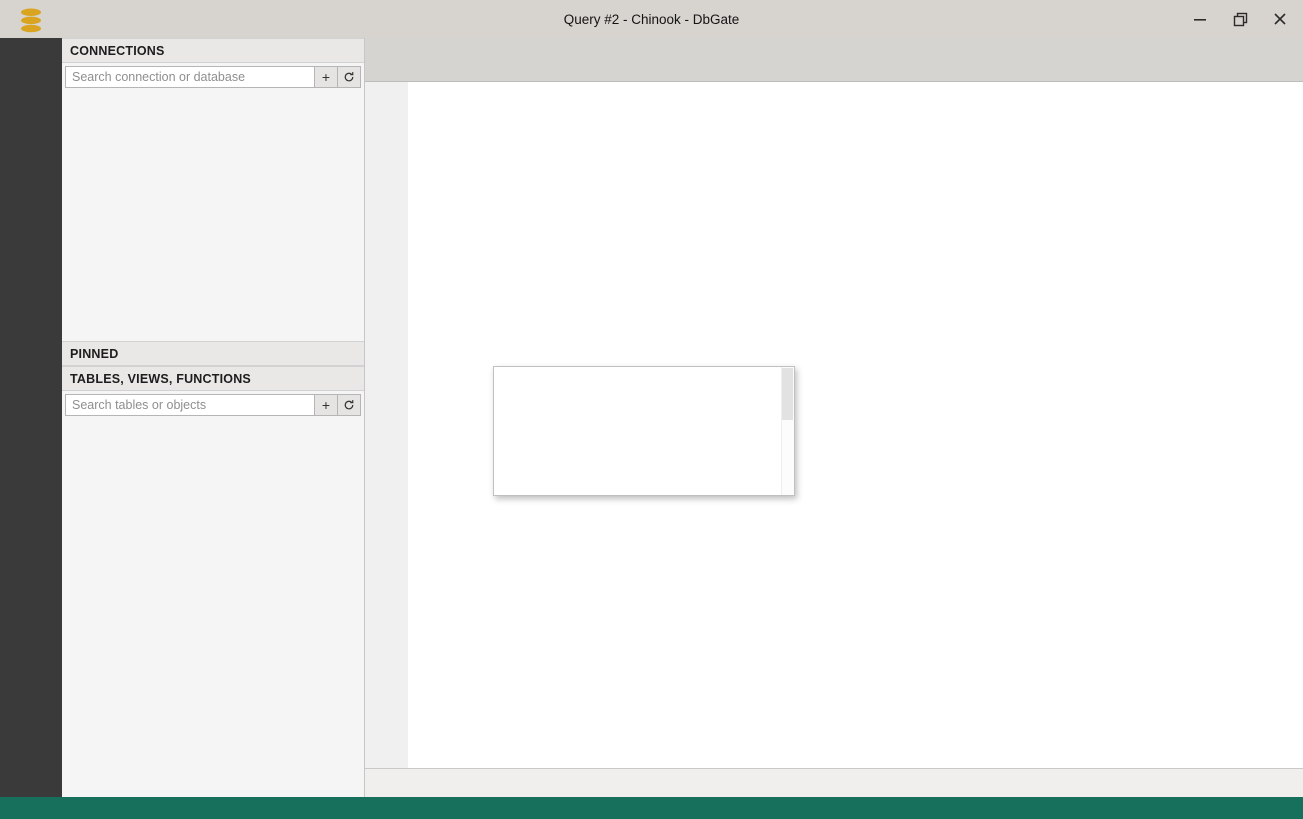 The height and width of the screenshot is (819, 1303). I want to click on title-bar: Query #2 - Chinook - DbGate, so click(651, 19).